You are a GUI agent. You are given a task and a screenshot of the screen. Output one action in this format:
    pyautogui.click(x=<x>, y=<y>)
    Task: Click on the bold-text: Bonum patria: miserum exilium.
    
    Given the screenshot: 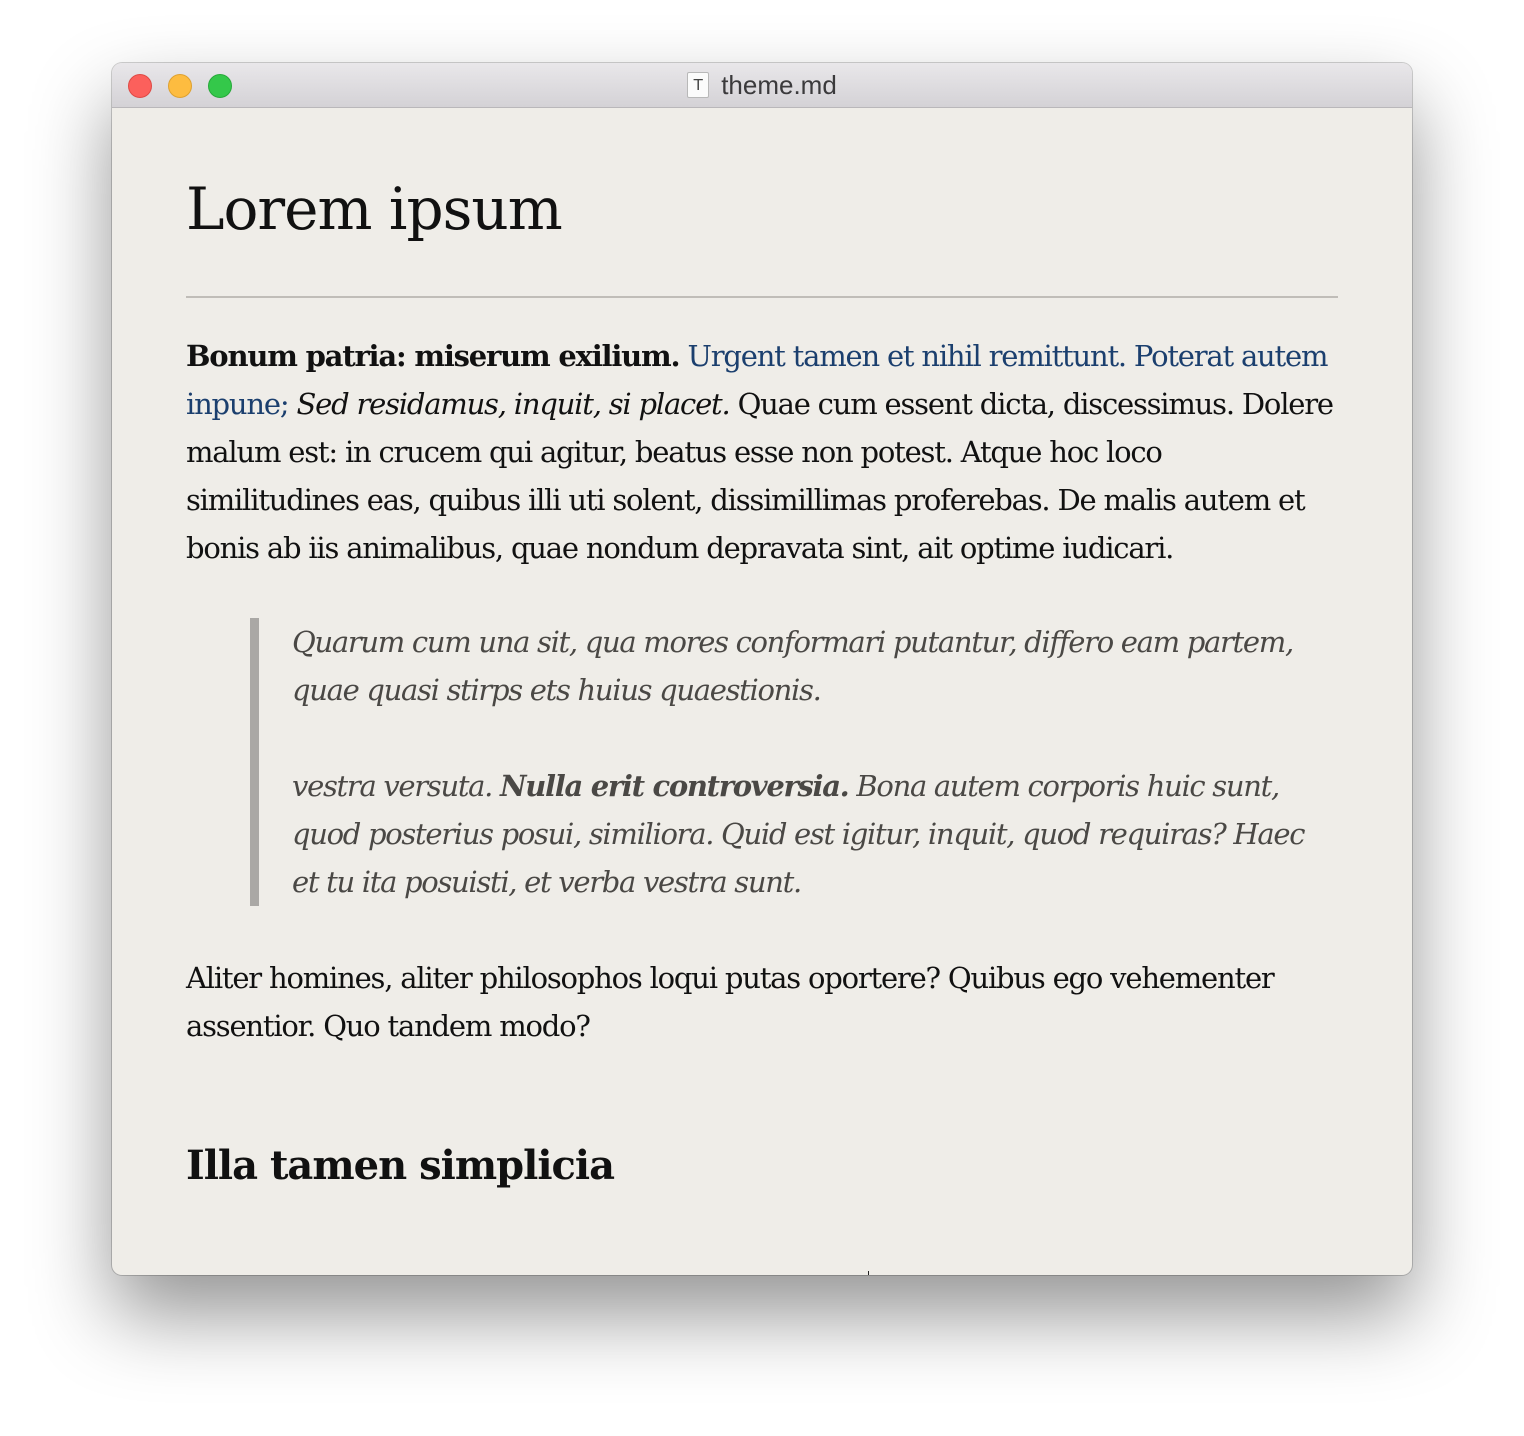 What is the action you would take?
    pyautogui.click(x=433, y=356)
    